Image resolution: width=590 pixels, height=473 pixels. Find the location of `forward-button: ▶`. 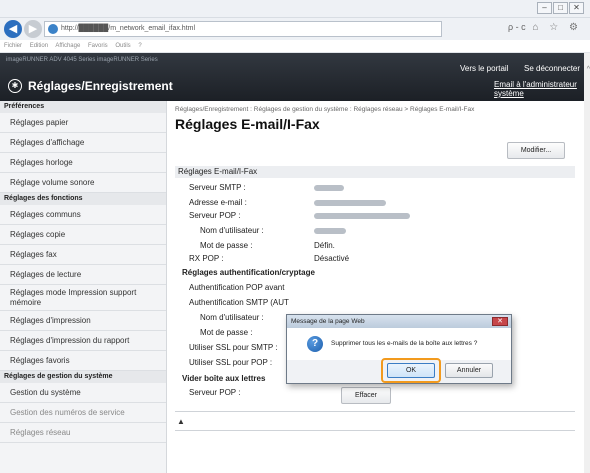

forward-button: ▶ is located at coordinates (33, 29).